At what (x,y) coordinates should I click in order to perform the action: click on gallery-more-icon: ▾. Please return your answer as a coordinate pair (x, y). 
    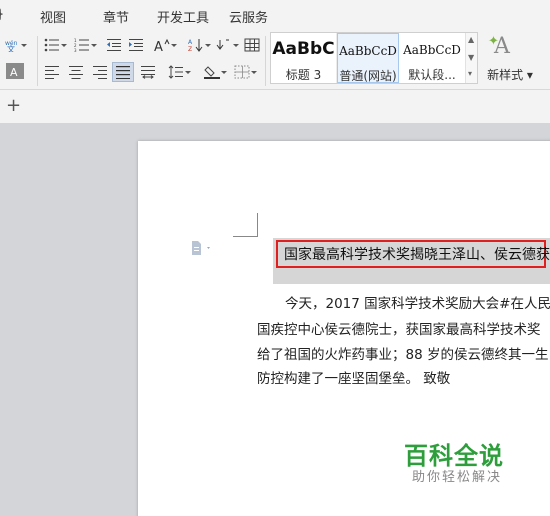
    Looking at the image, I should click on (470, 73).